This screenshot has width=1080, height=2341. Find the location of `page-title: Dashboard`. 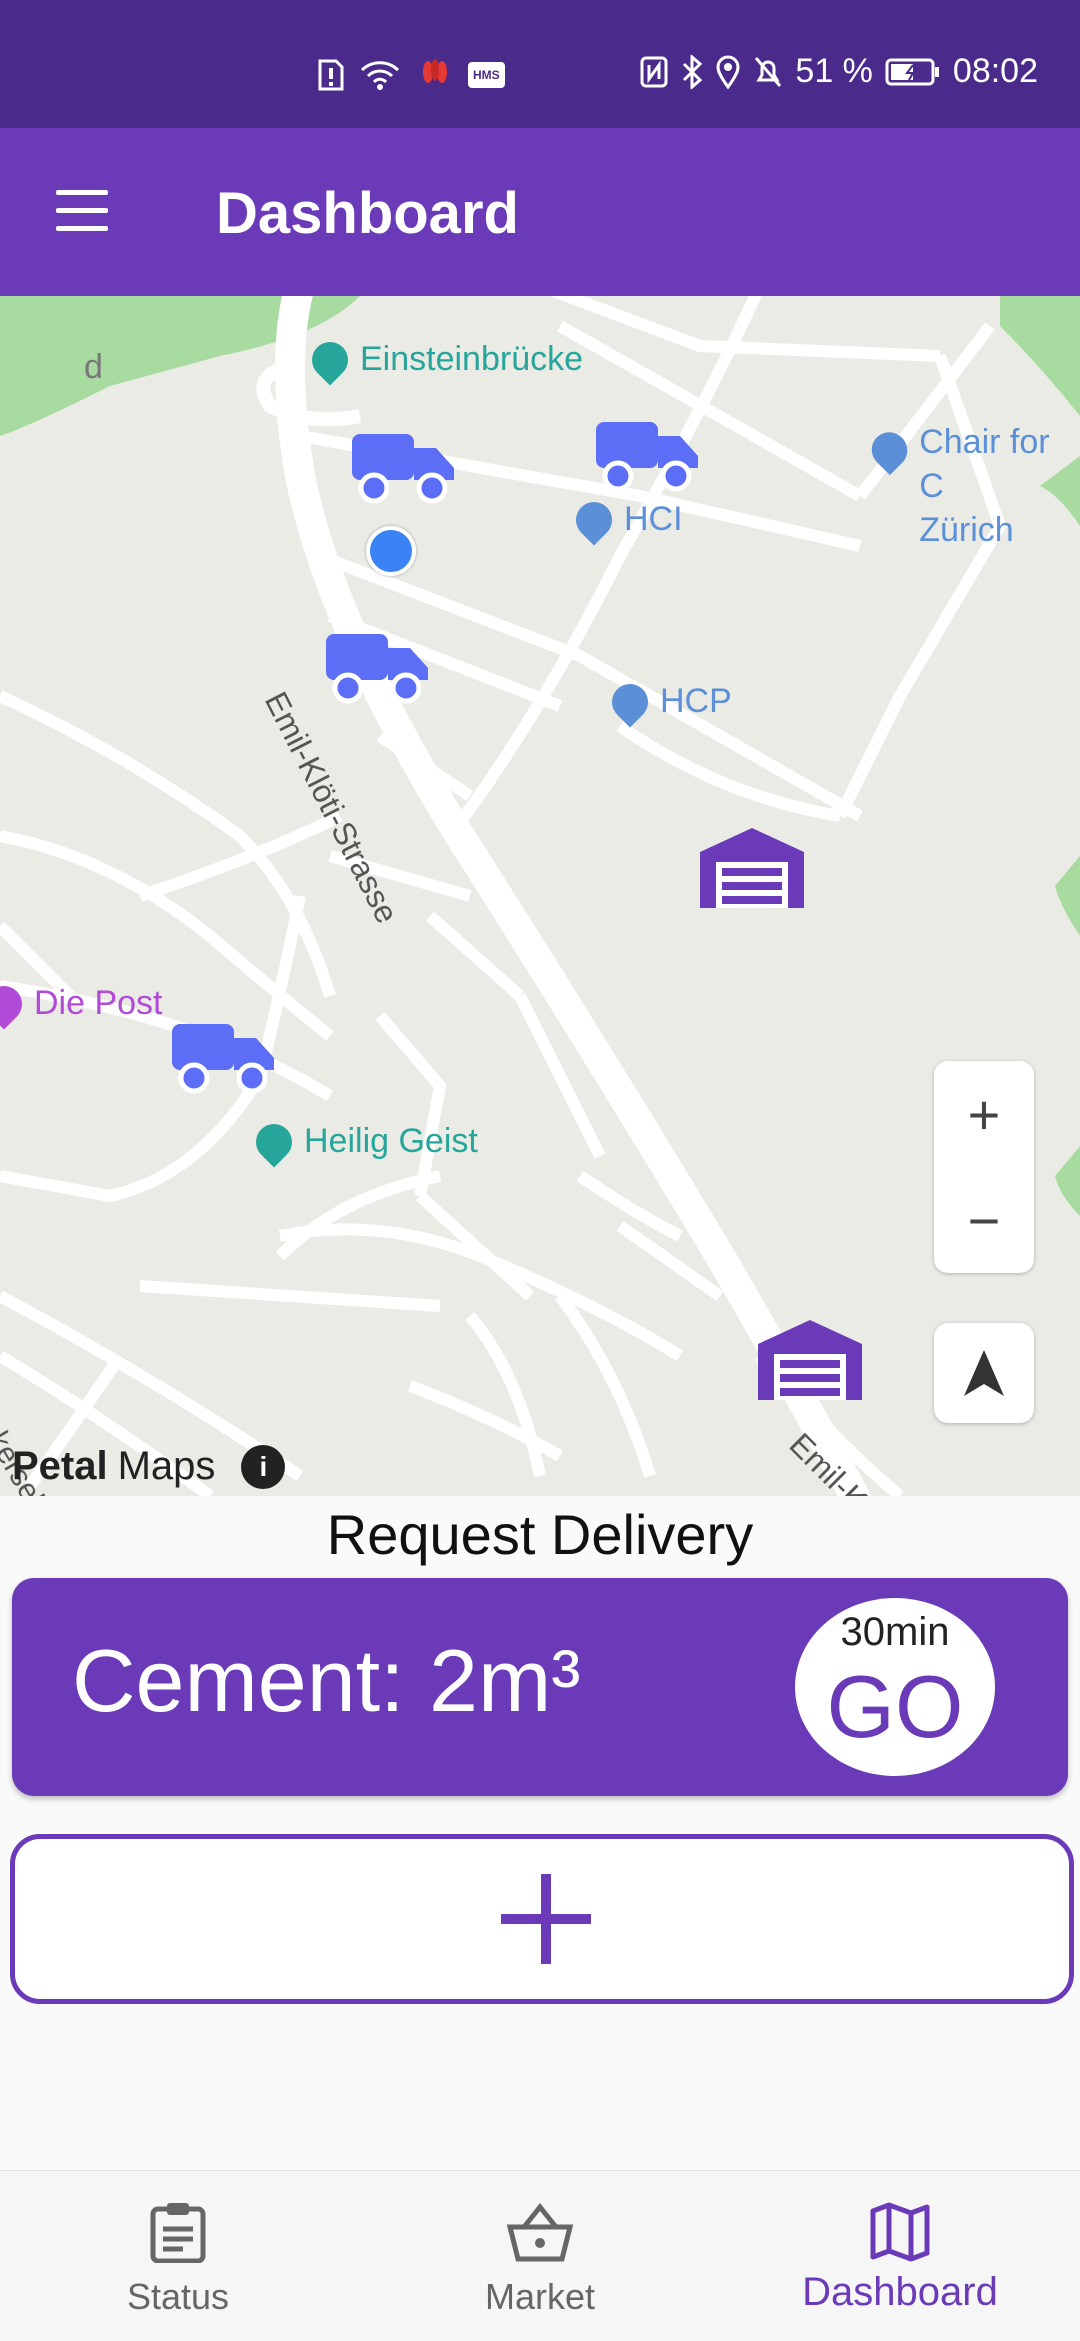

page-title: Dashboard is located at coordinates (367, 213).